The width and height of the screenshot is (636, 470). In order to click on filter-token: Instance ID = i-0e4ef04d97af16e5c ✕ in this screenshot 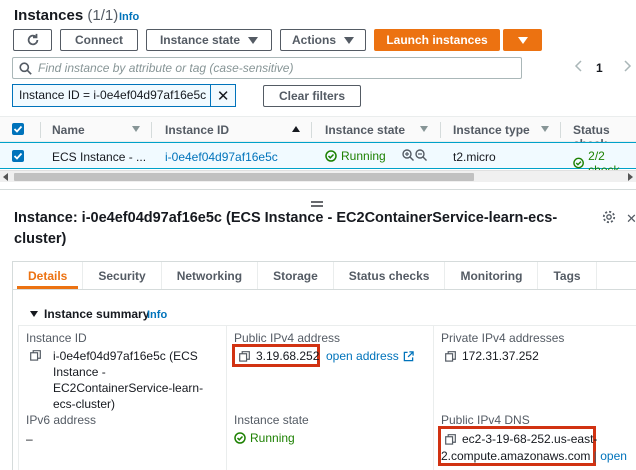, I will do `click(124, 95)`.